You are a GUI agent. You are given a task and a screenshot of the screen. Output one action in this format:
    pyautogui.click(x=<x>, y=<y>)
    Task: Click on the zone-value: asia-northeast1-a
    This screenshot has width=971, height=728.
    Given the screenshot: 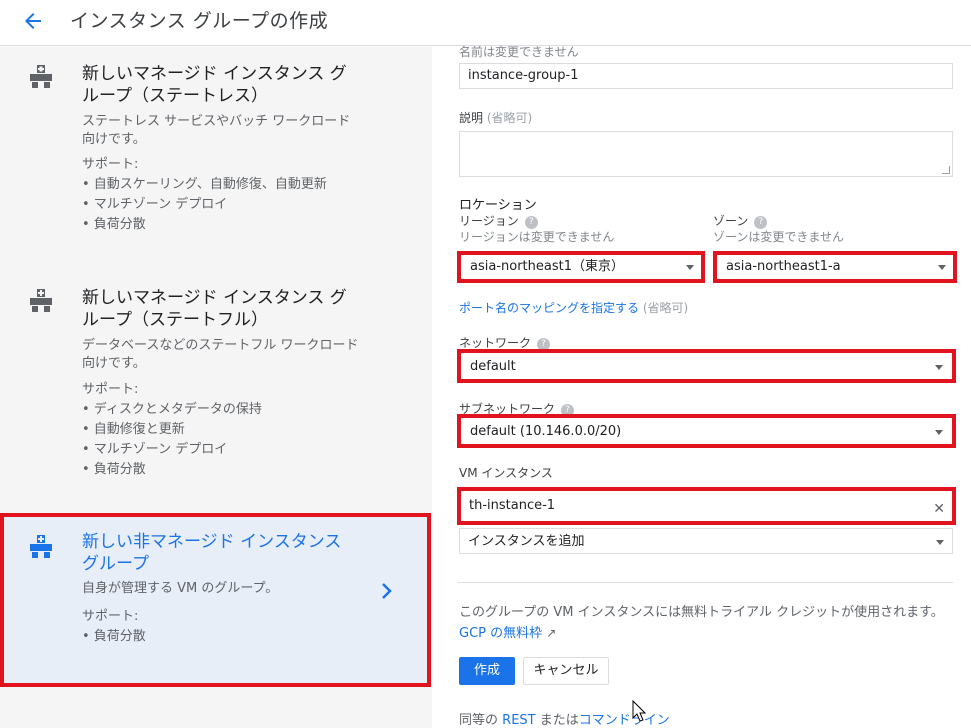 What is the action you would take?
    pyautogui.click(x=783, y=266)
    